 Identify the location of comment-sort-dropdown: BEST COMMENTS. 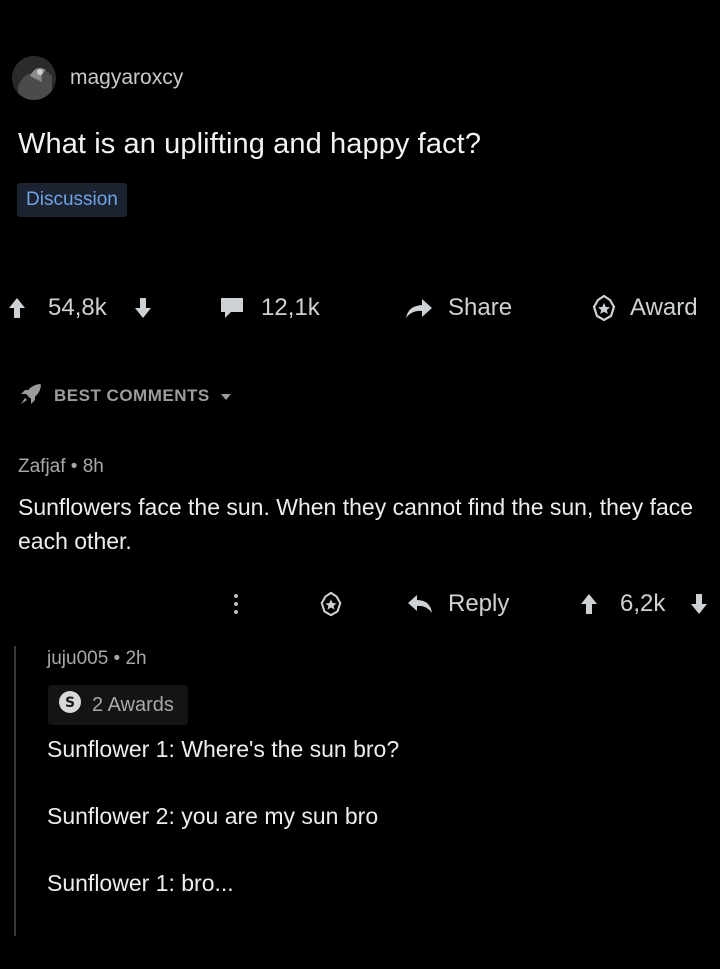
(125, 396).